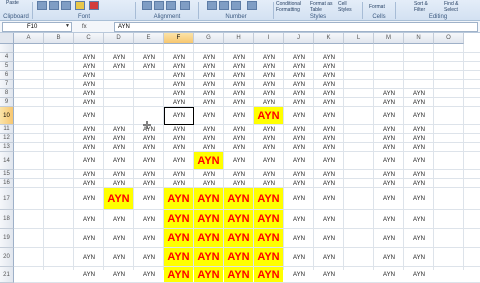  I want to click on conditional-formatting-button: Conditional Formatting, so click(291, 7).